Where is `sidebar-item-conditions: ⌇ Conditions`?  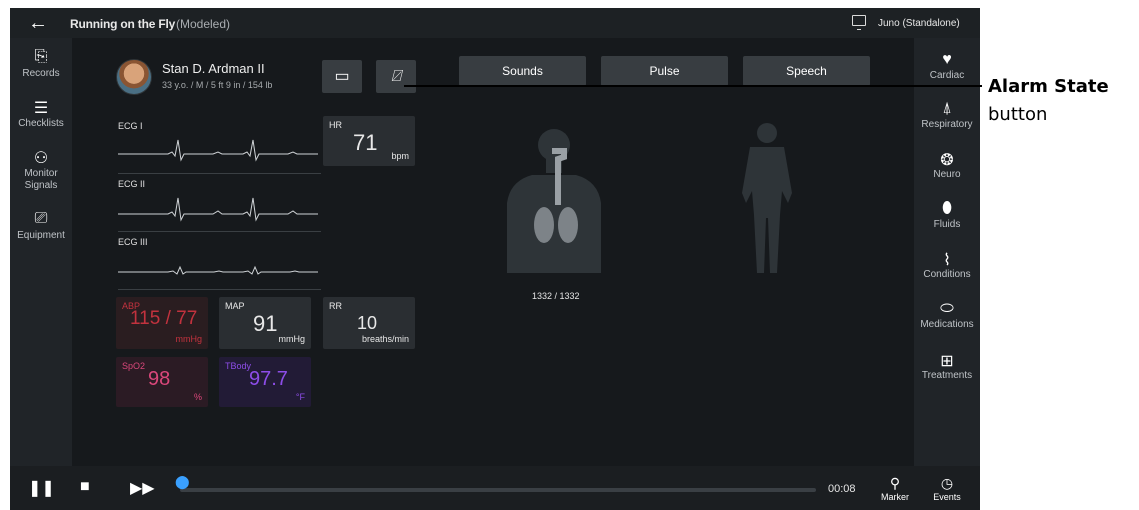 sidebar-item-conditions: ⌇ Conditions is located at coordinates (947, 265).